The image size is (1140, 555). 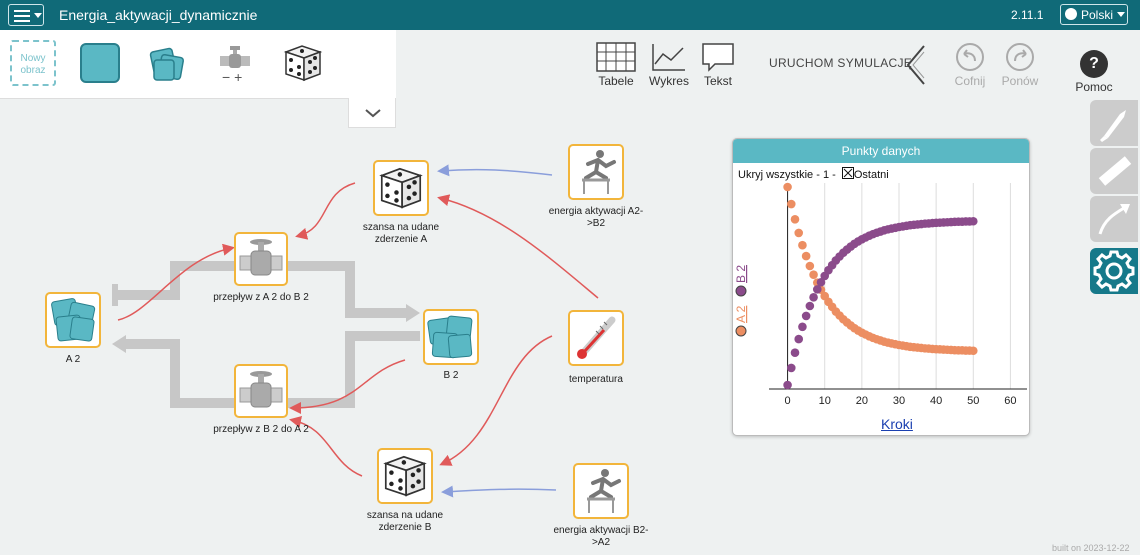 What do you see at coordinates (936, 401) in the screenshot?
I see `x-tick-label: 40` at bounding box center [936, 401].